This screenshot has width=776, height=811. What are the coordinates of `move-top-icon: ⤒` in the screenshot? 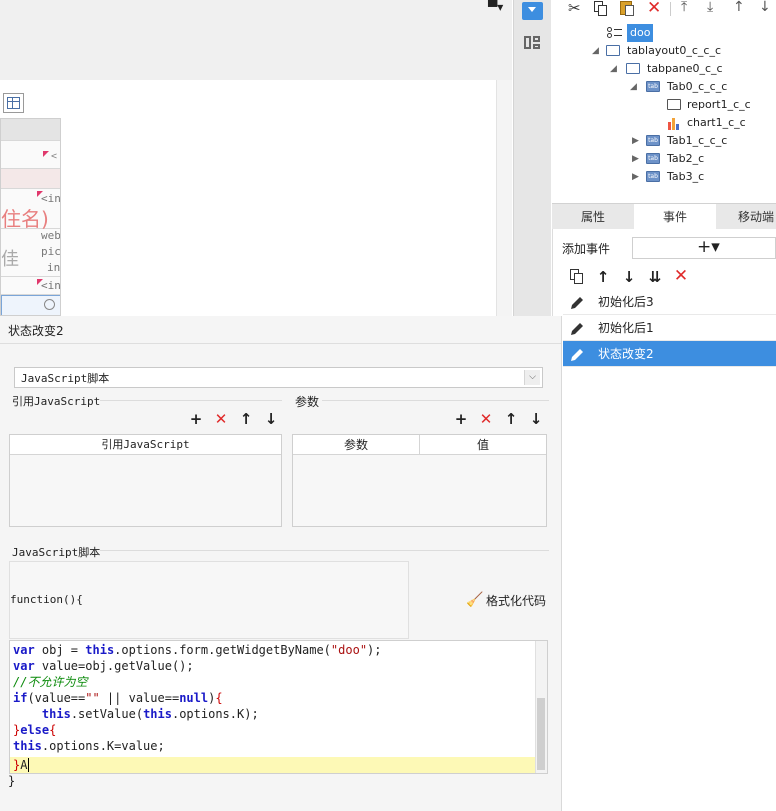 It's located at (684, 7).